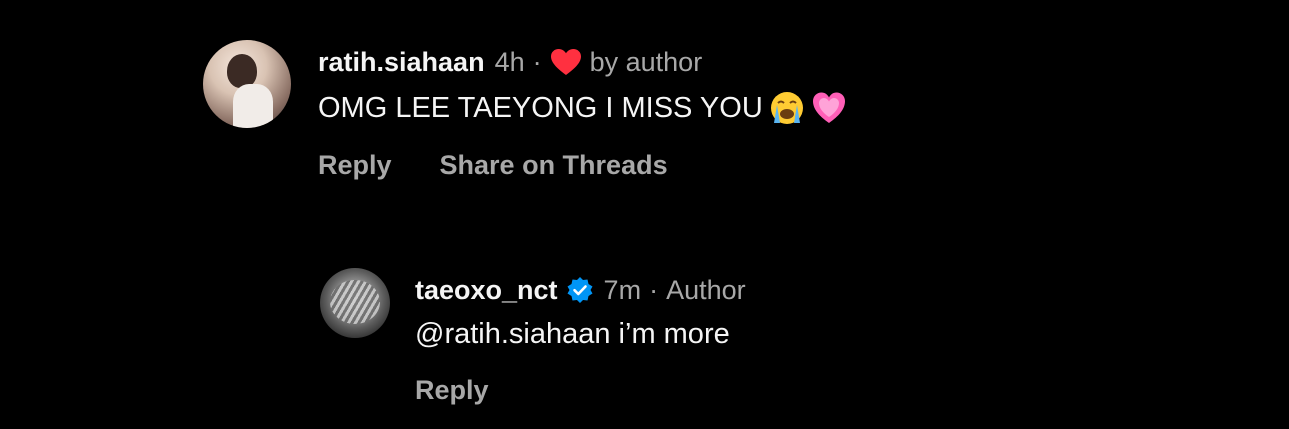 This screenshot has height=429, width=1289. I want to click on comment-meta: ratih.siahaan 4h · by author, so click(768, 62).